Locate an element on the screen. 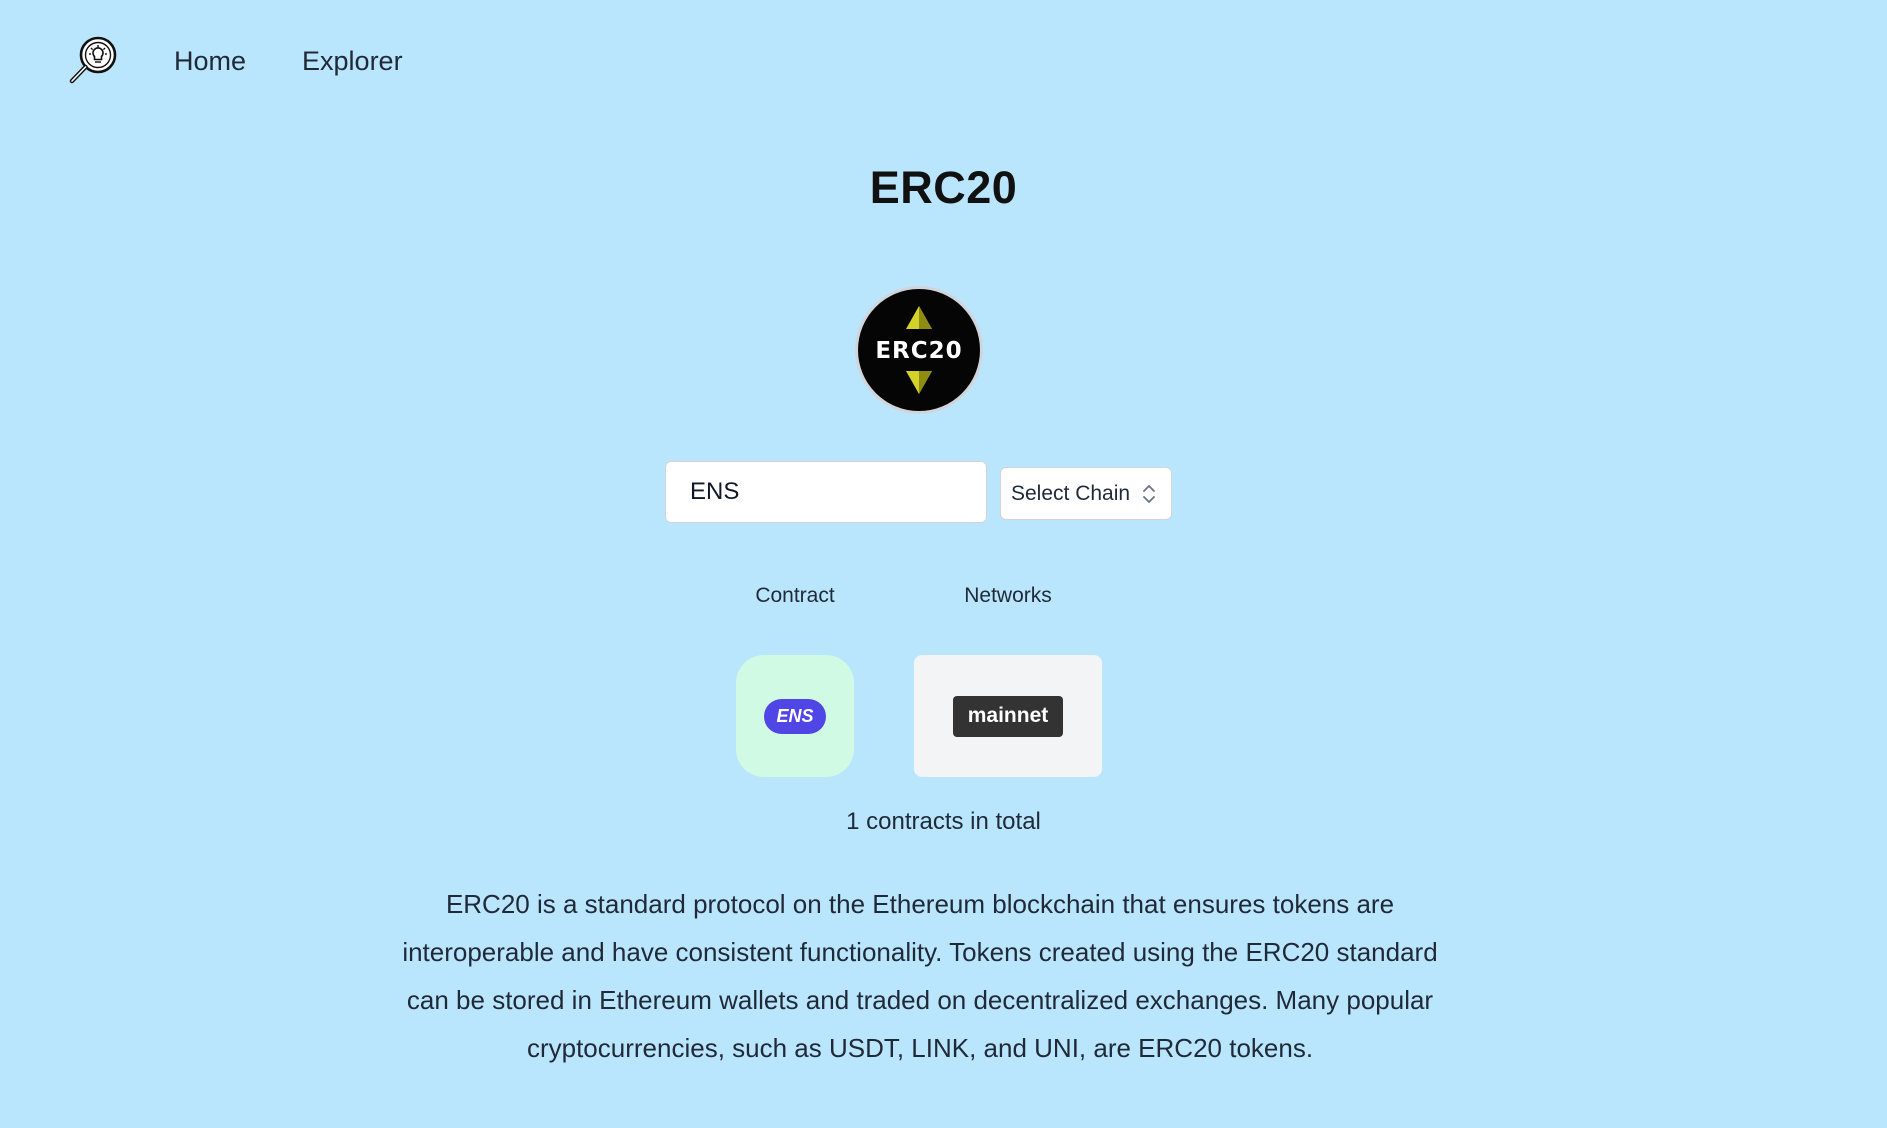 The width and height of the screenshot is (1887, 1128). contract-ens-tag: ENS is located at coordinates (795, 716).